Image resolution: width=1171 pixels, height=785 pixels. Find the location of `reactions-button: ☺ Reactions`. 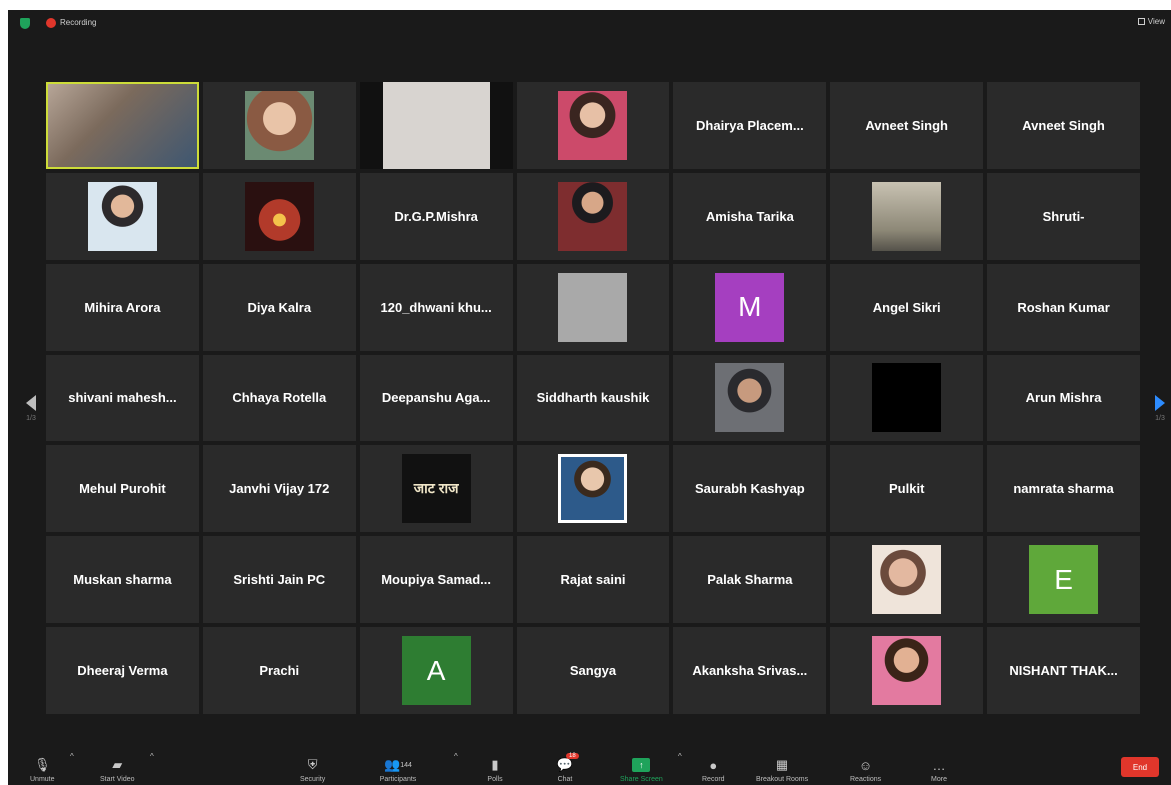

reactions-button: ☺ Reactions is located at coordinates (865, 770).